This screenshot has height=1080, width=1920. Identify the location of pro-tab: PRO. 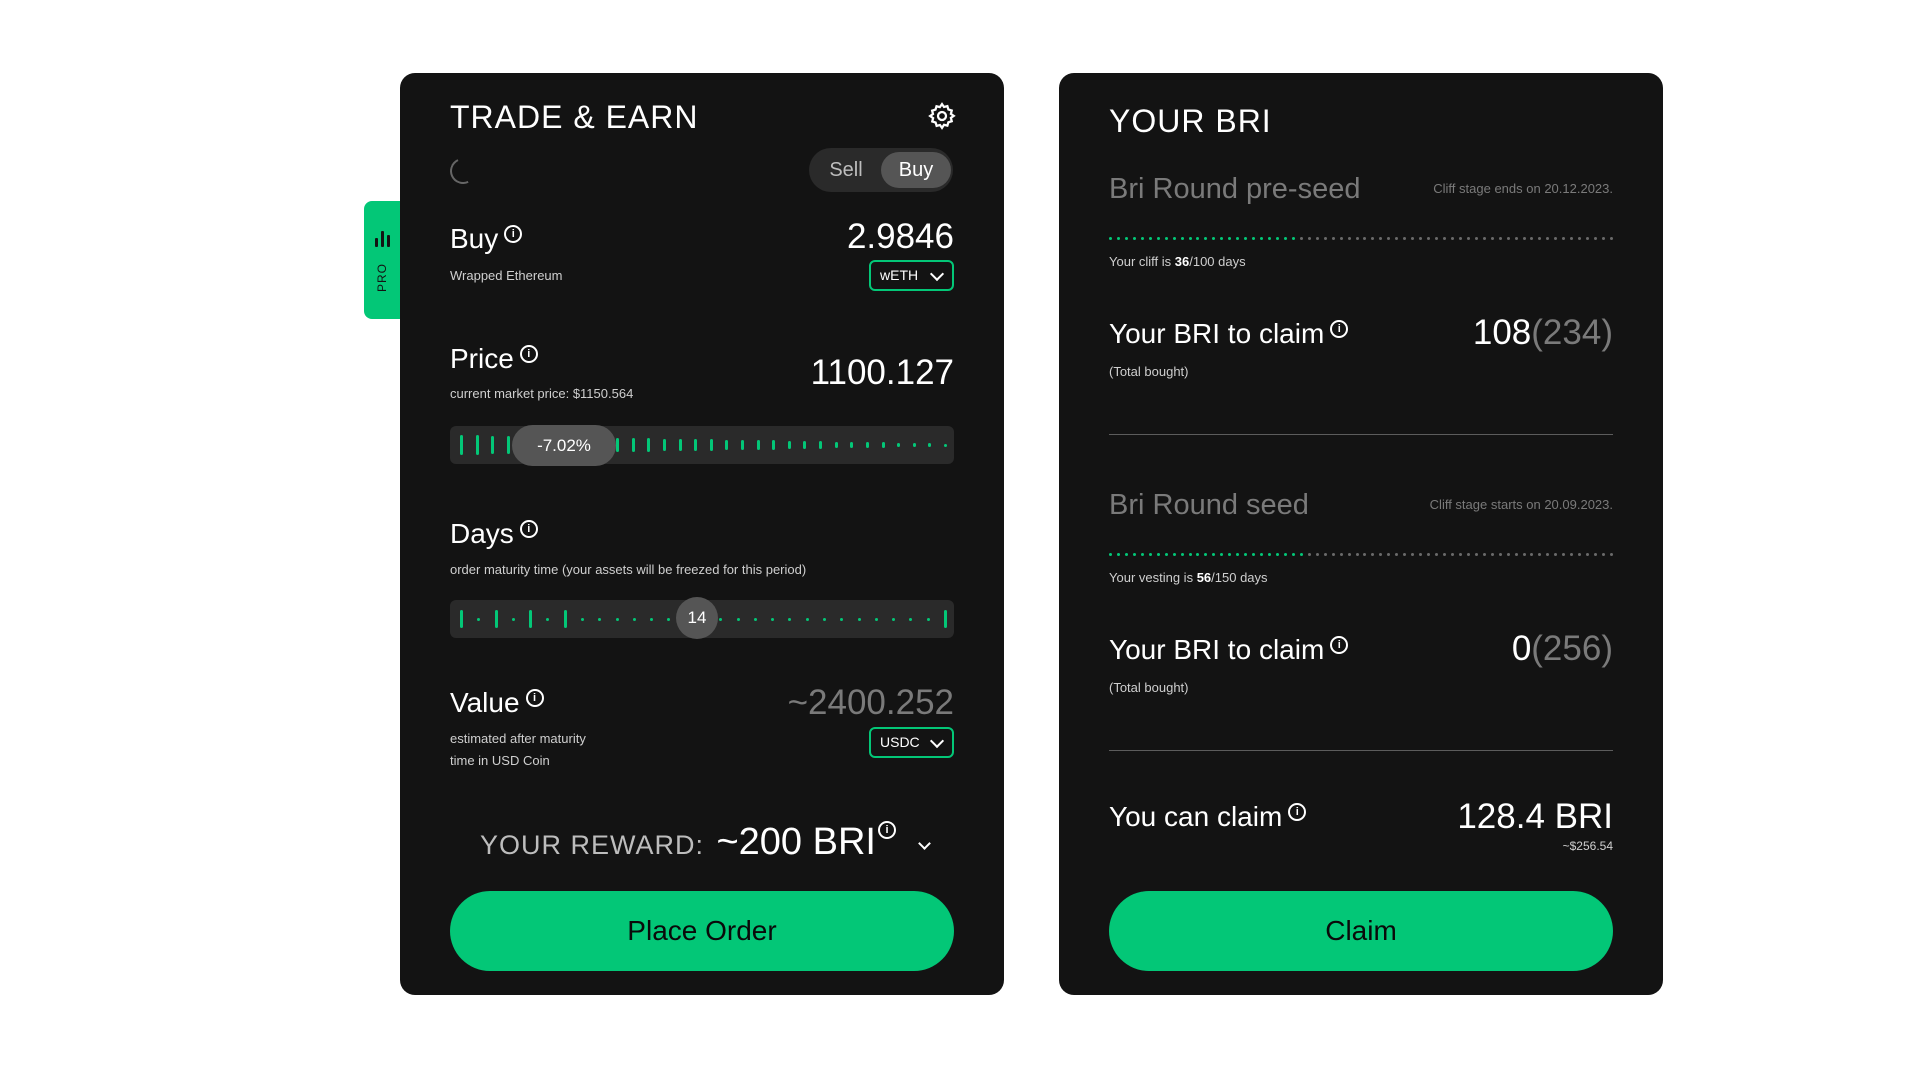
(382, 260).